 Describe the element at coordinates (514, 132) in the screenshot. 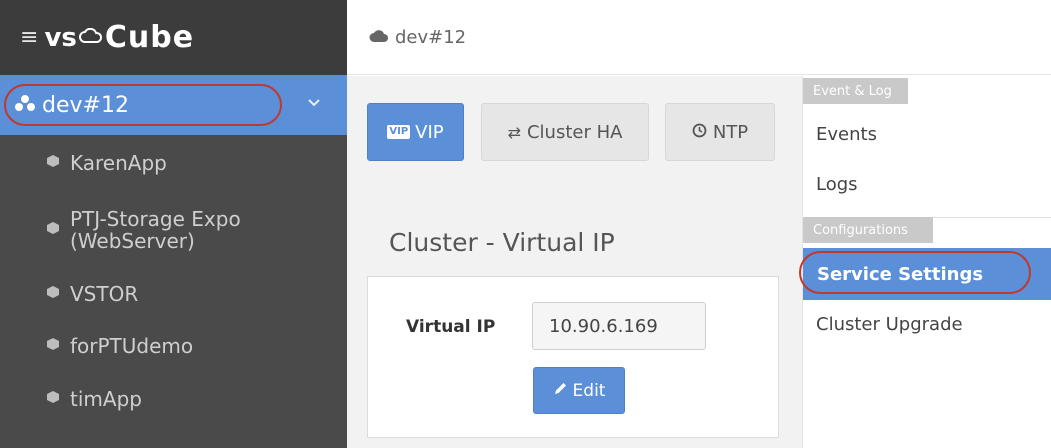

I see `arrows-exchange-icon: ⇄` at that location.